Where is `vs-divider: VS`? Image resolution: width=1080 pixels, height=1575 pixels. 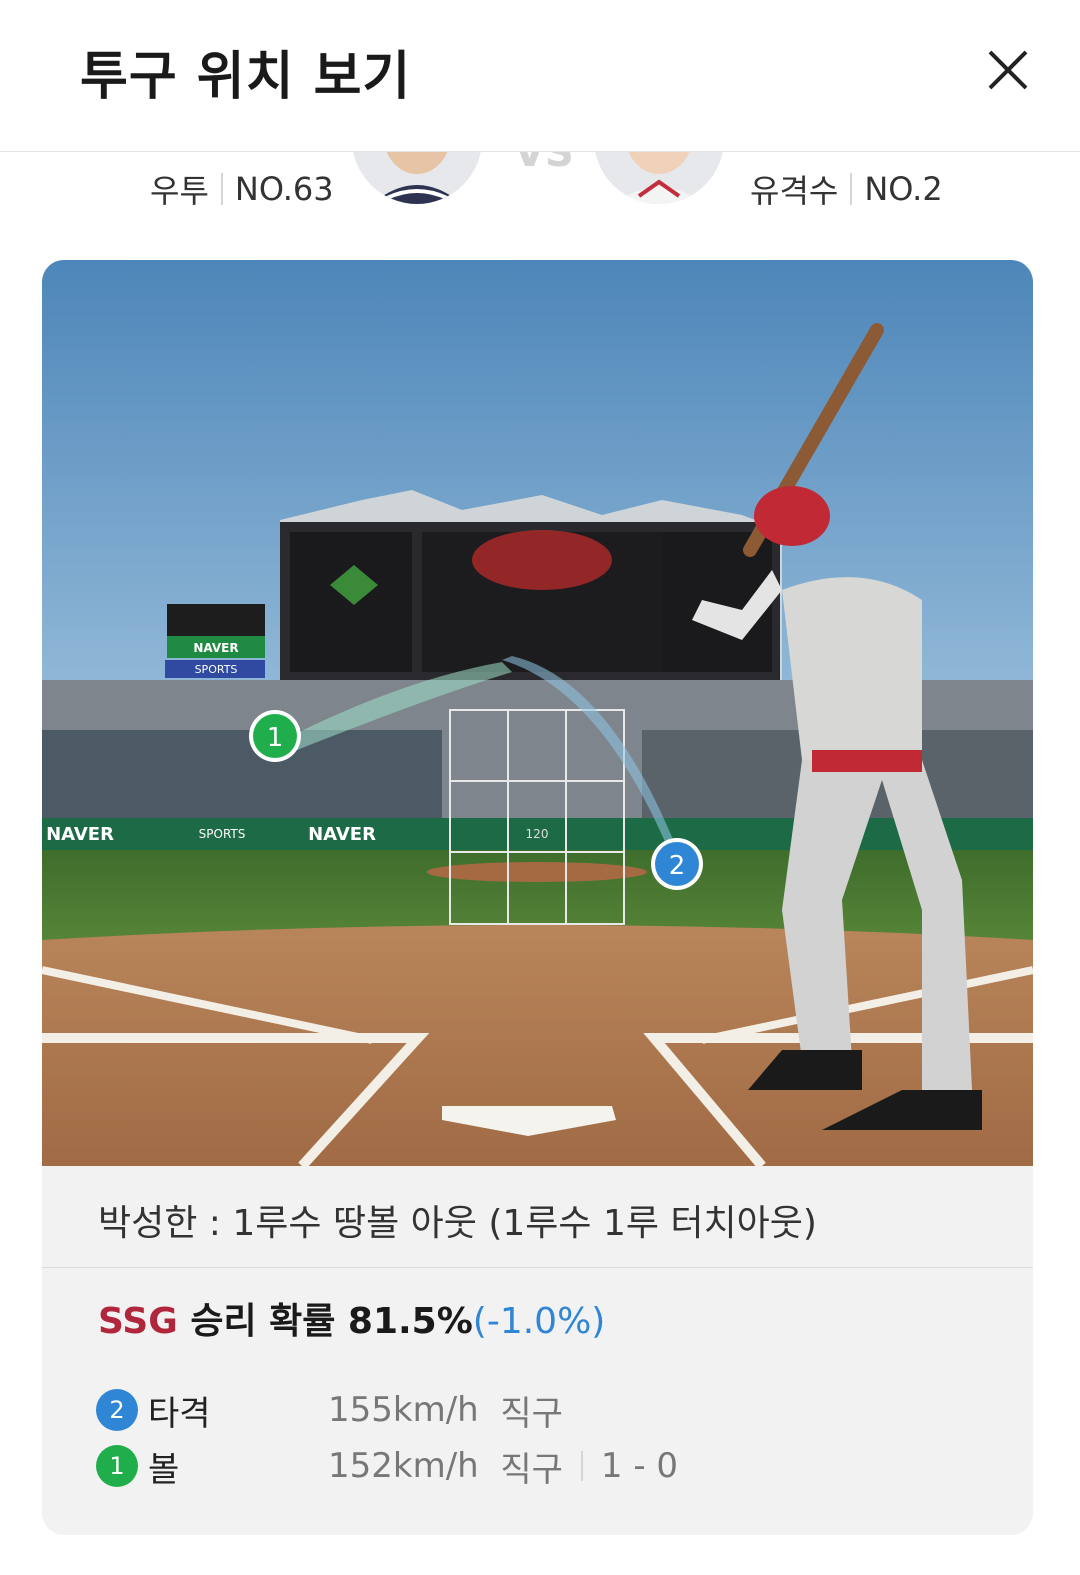
vs-divider: VS is located at coordinates (544, 164).